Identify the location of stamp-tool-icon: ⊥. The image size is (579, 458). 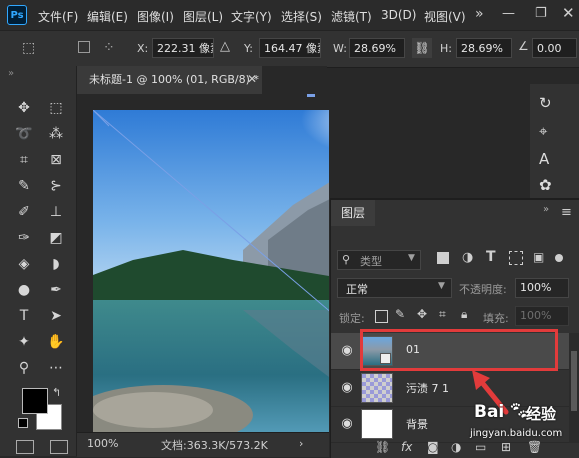
(56, 212).